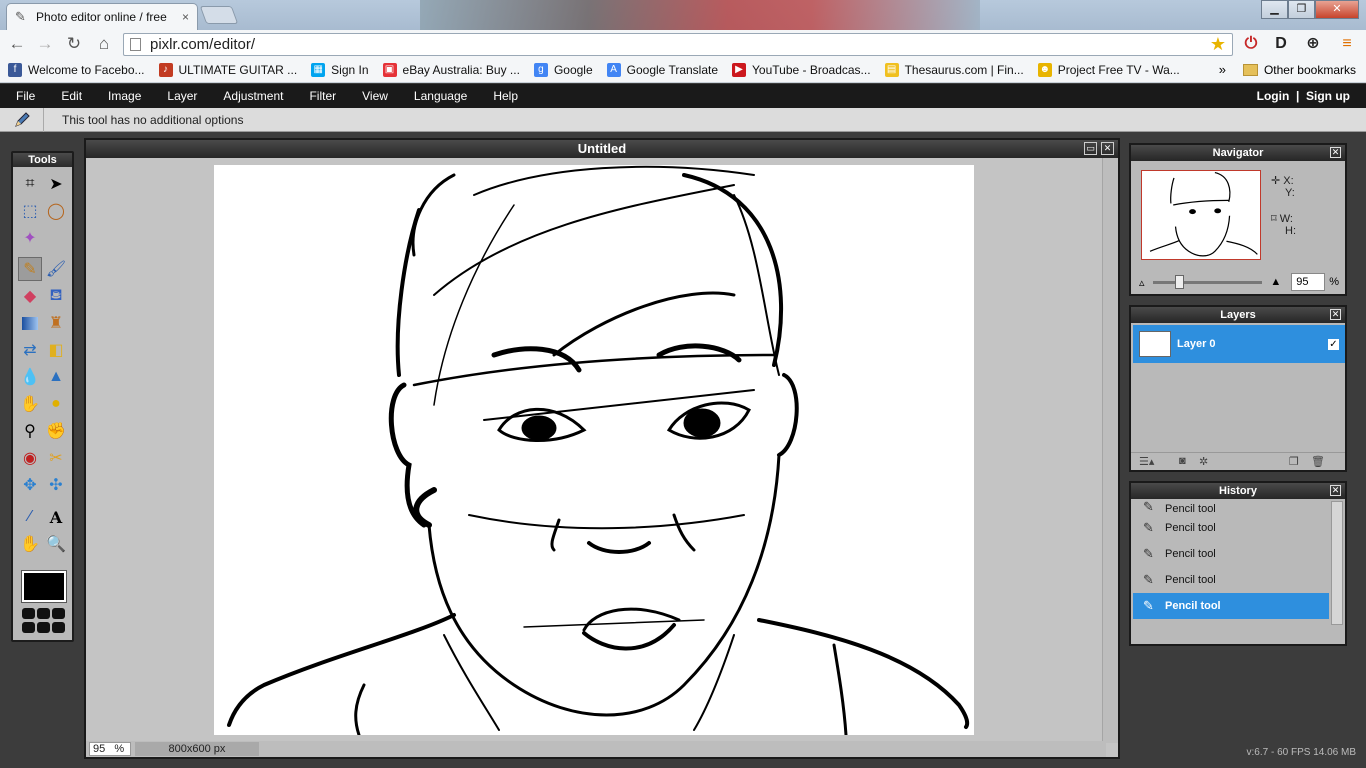 This screenshot has height=768, width=1366. I want to click on history-close-icon: ✕, so click(1335, 490).